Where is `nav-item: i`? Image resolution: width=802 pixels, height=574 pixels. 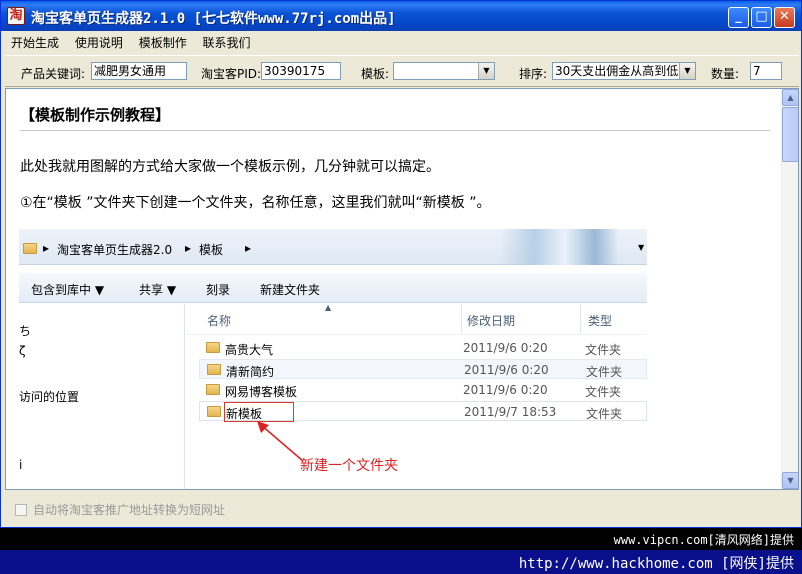 nav-item: i is located at coordinates (21, 465).